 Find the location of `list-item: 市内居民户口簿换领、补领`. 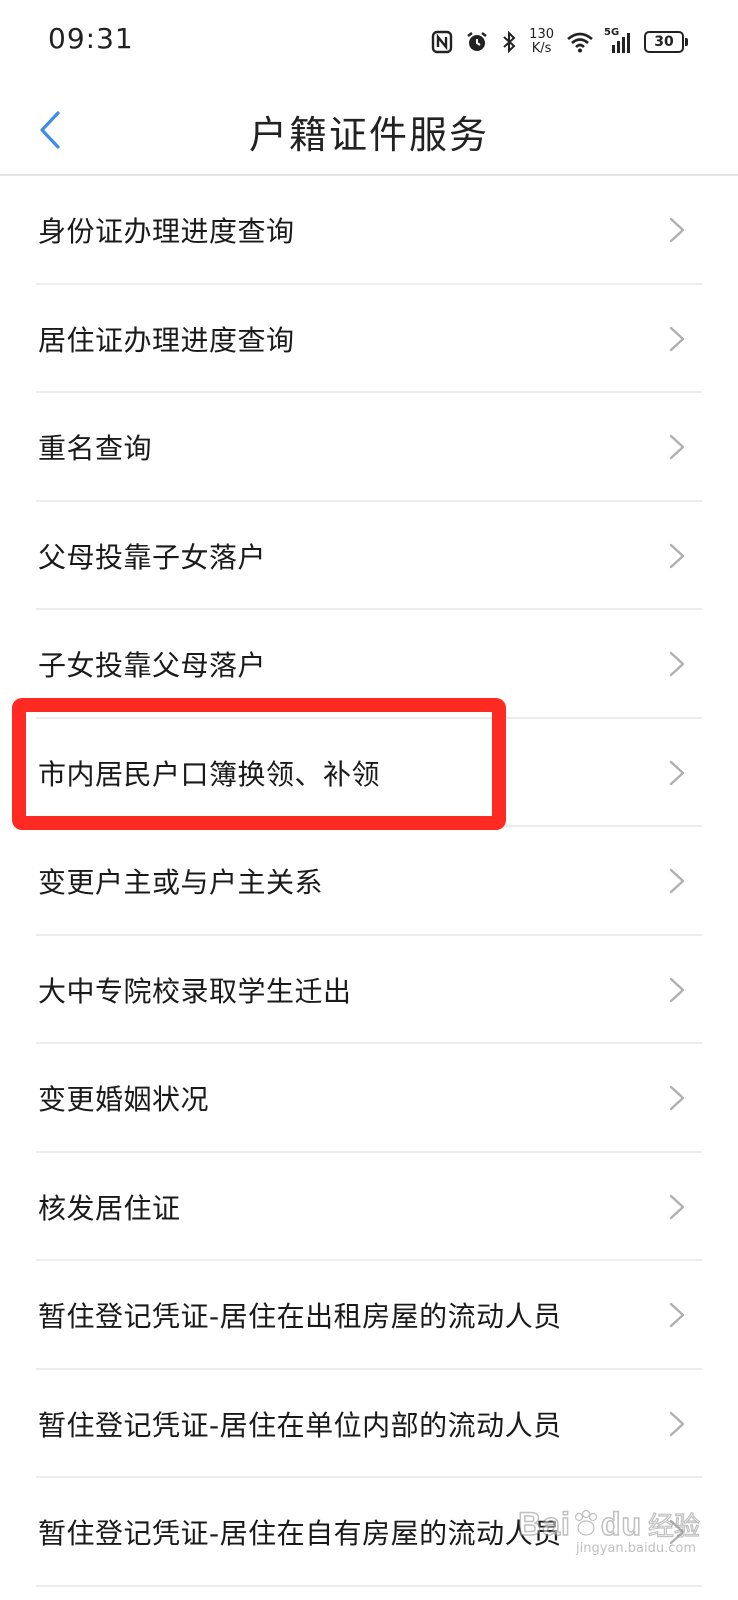

list-item: 市内居民户口簿换领、补领 is located at coordinates (369, 773).